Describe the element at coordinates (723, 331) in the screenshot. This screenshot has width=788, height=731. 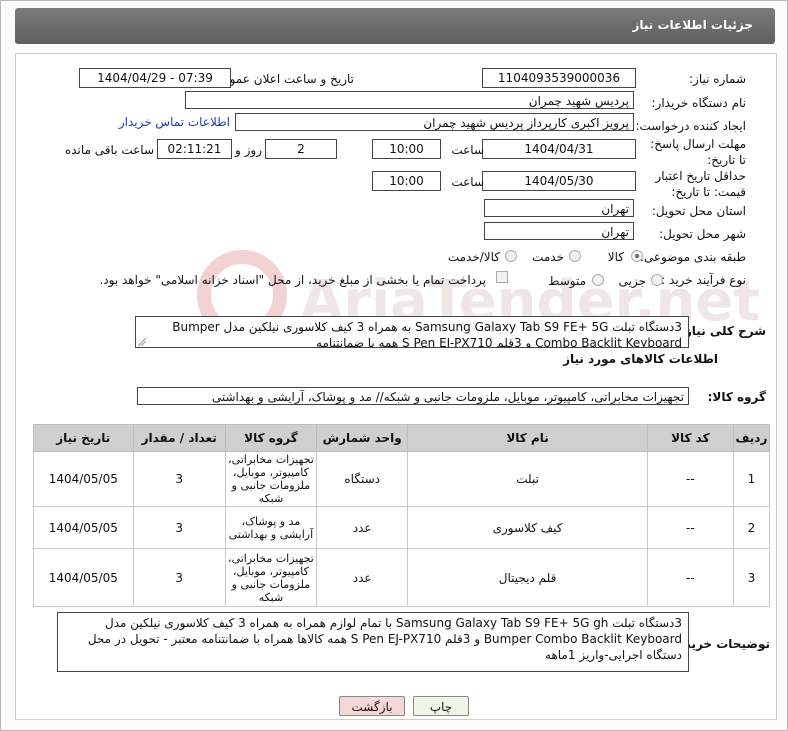
I see `summary-label: شرح کلی نیاز:` at that location.